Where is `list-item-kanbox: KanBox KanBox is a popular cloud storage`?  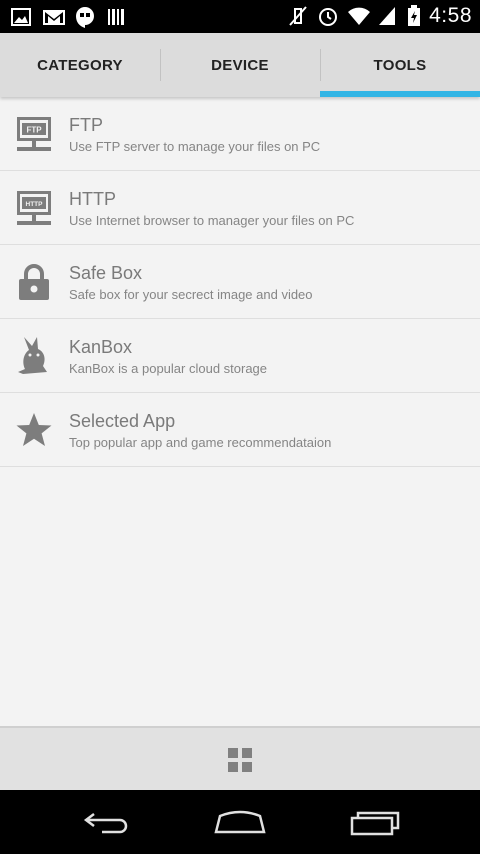
list-item-kanbox: KanBox KanBox is a popular cloud storage is located at coordinates (240, 356).